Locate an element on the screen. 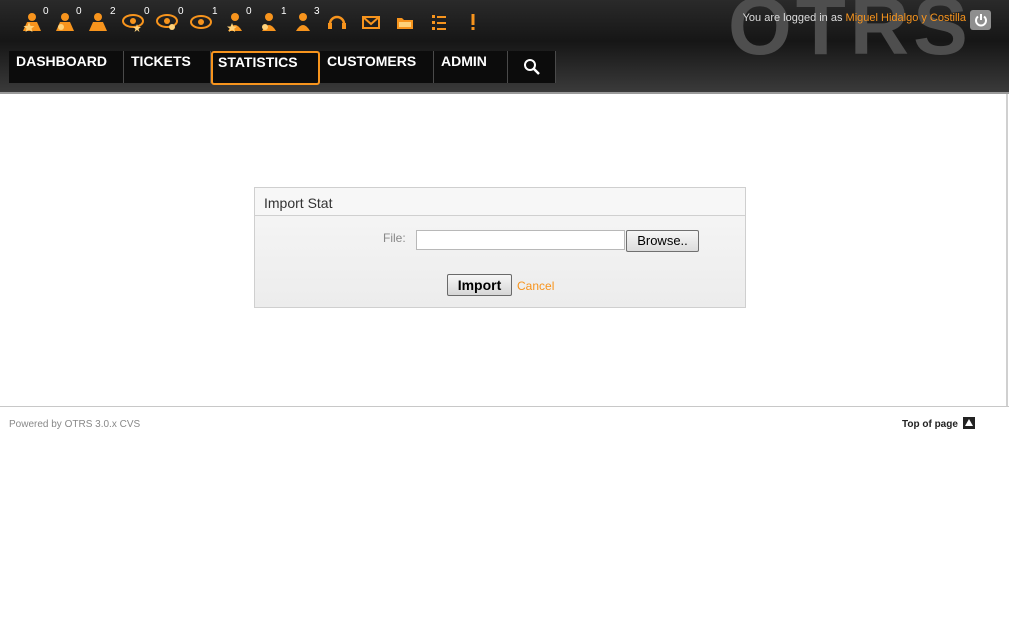  top-of-page-arrow-icon is located at coordinates (969, 423).